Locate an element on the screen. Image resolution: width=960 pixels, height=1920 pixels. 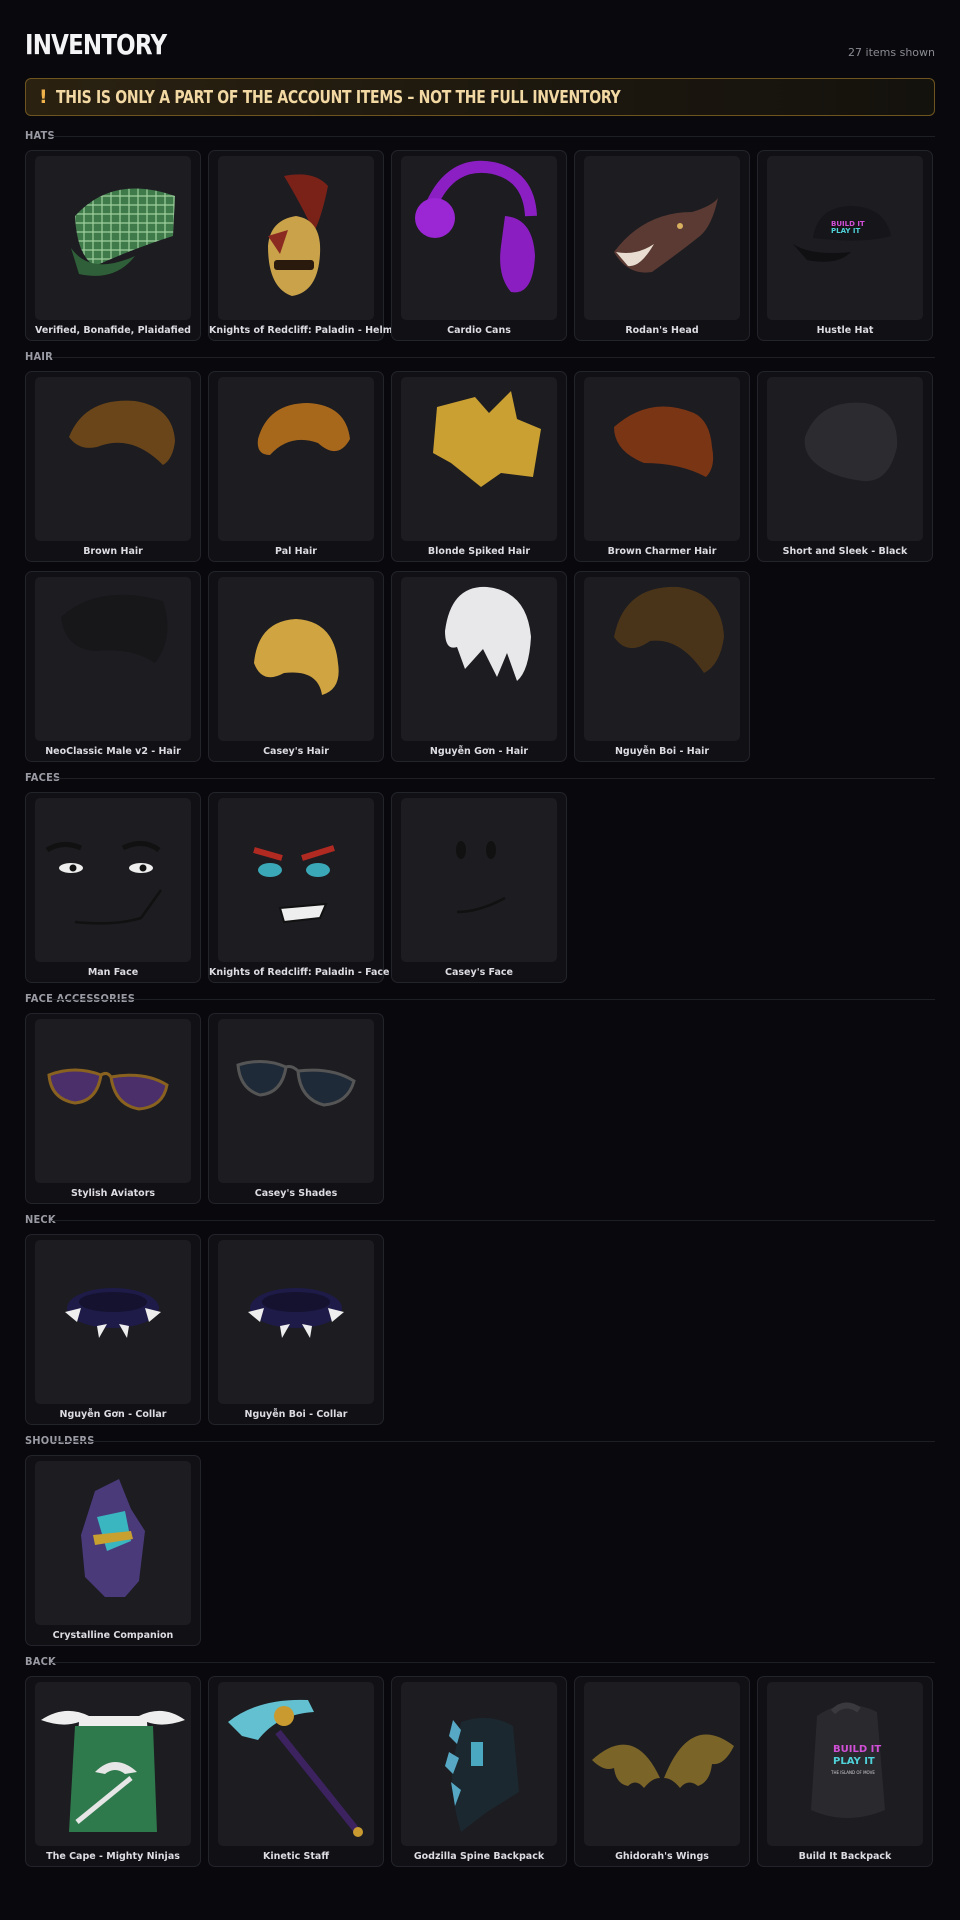
item-card: Kinetic Staff is located at coordinates (296, 1771).